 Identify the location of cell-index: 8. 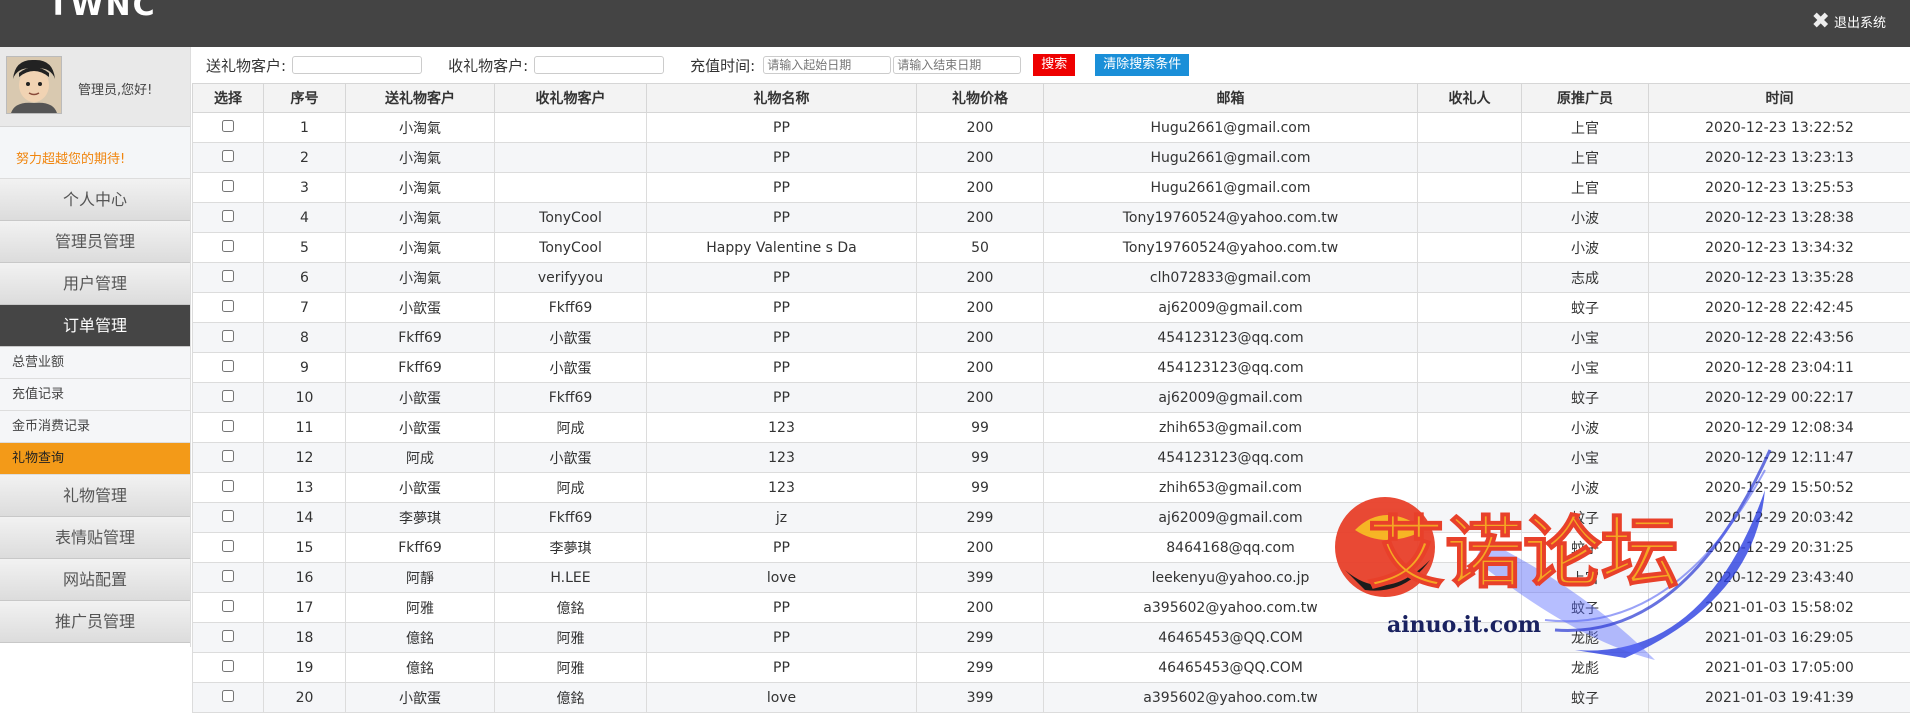
(304, 337).